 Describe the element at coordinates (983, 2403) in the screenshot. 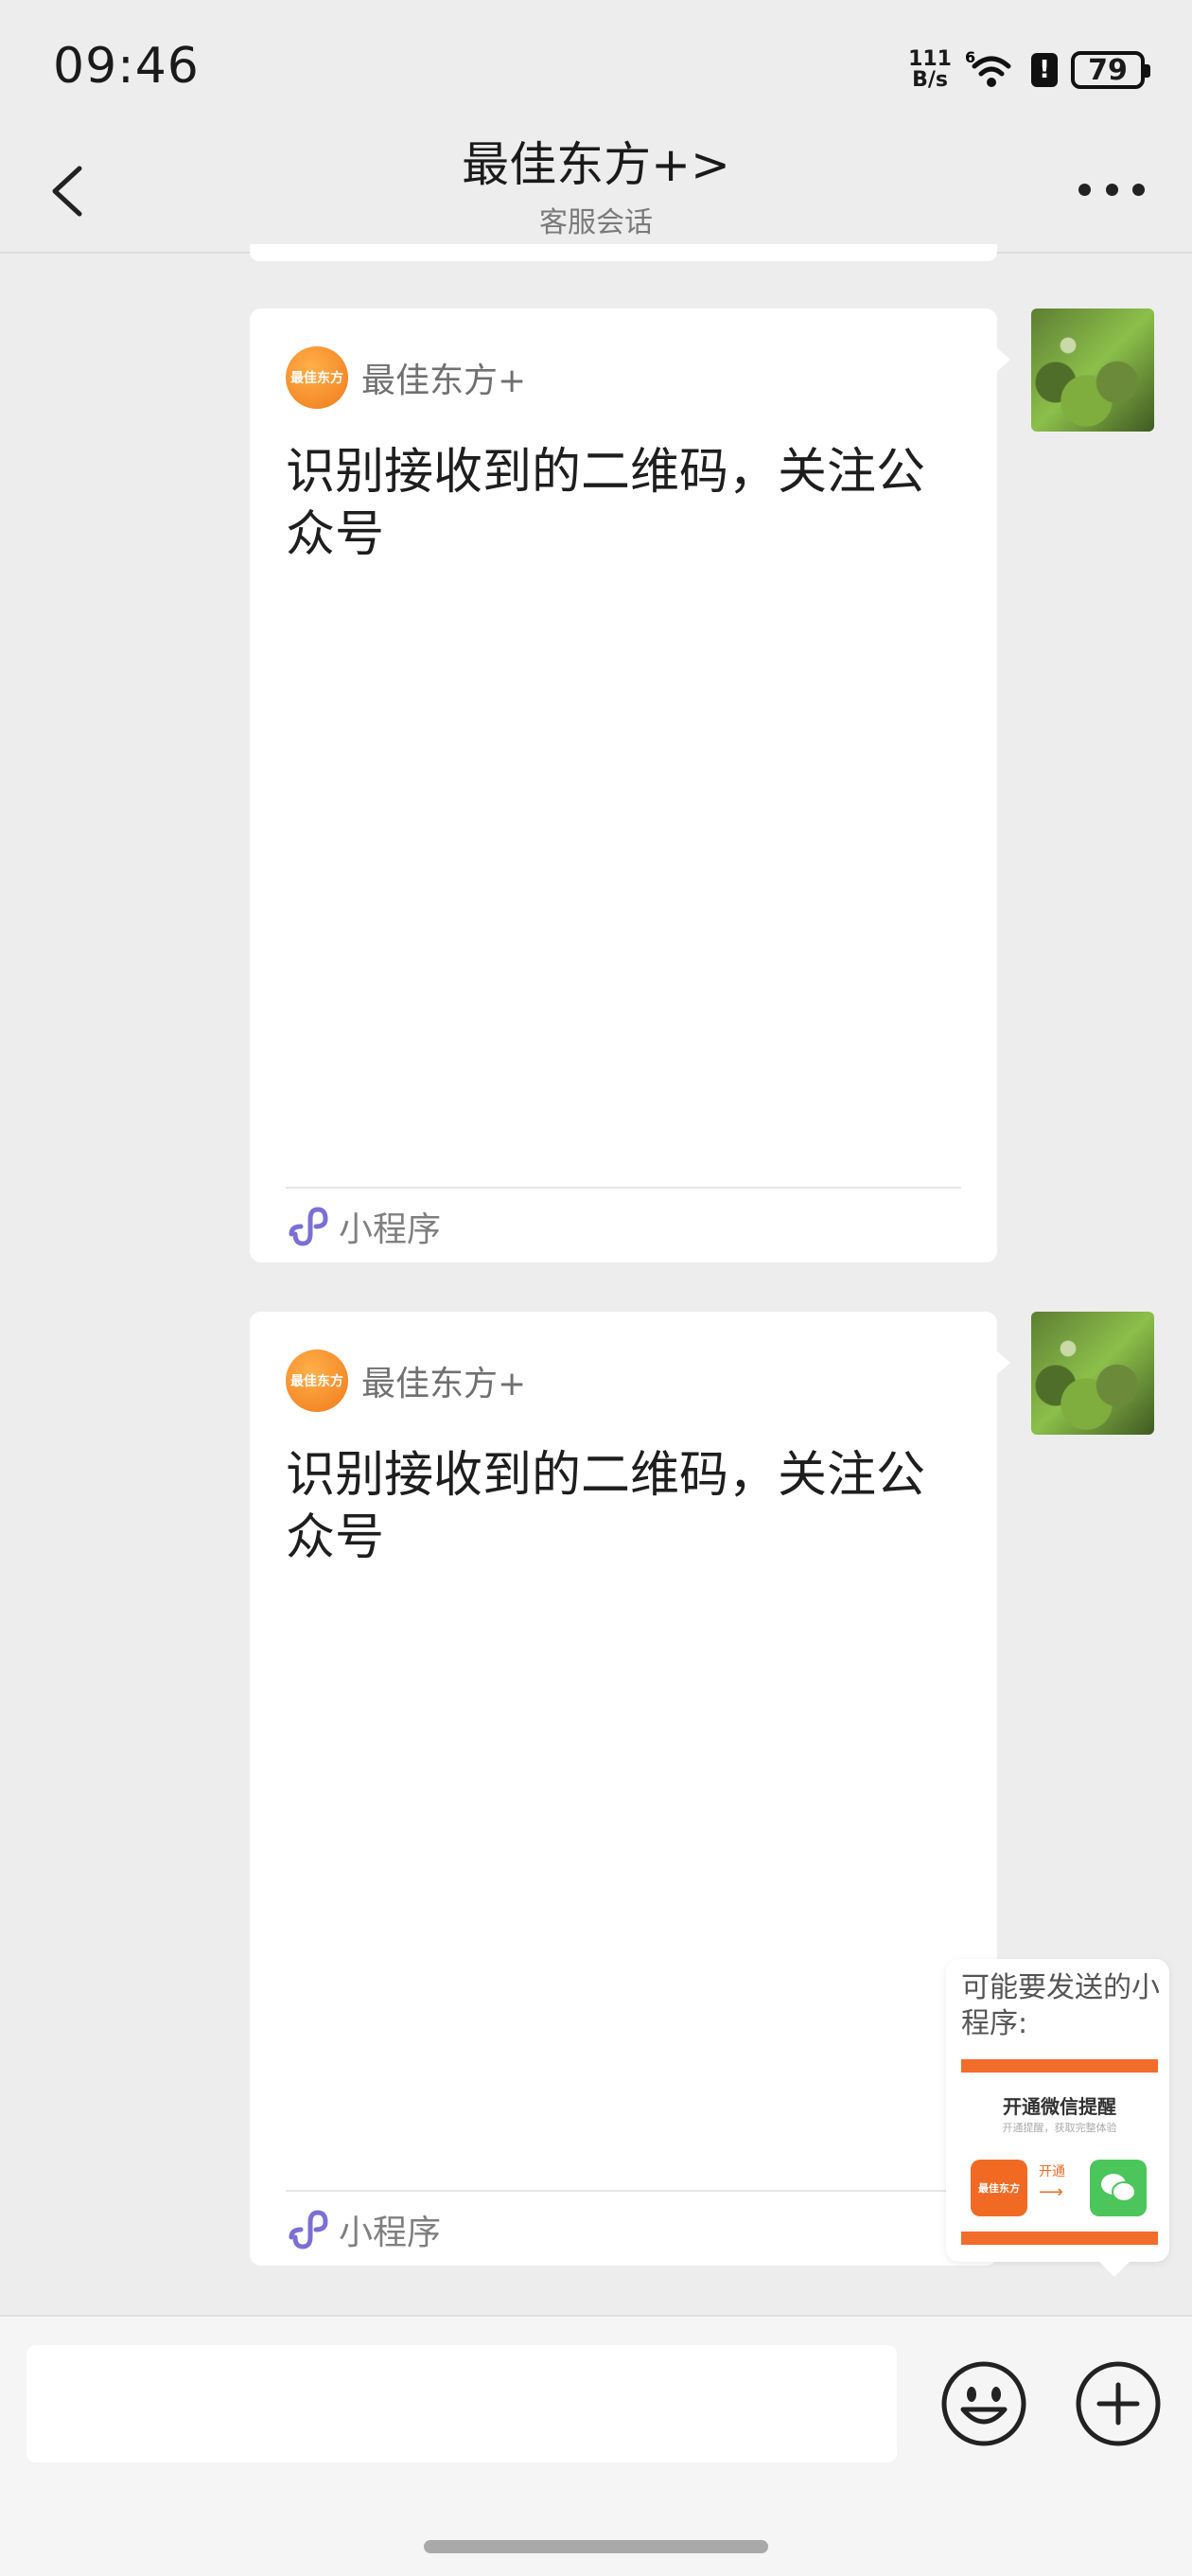

I see `emoji-icon` at that location.